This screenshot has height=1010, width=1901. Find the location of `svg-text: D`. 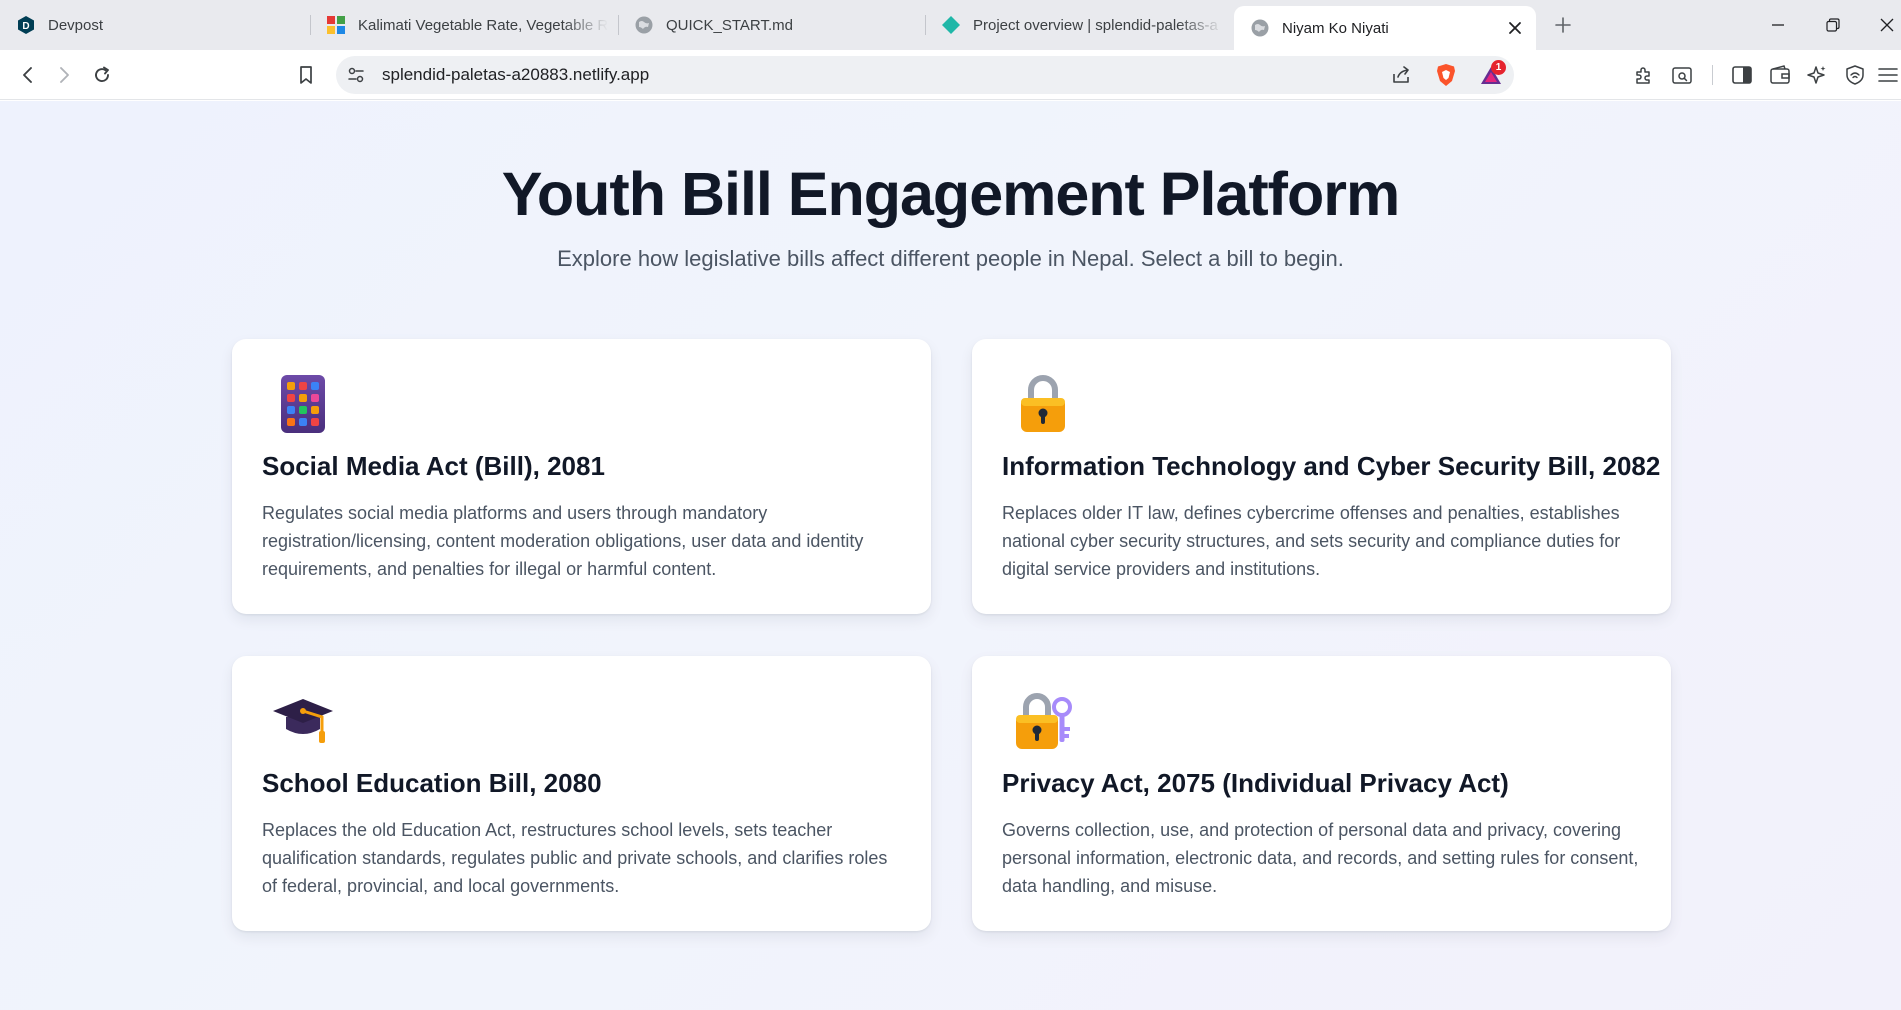

svg-text: D is located at coordinates (25, 26).